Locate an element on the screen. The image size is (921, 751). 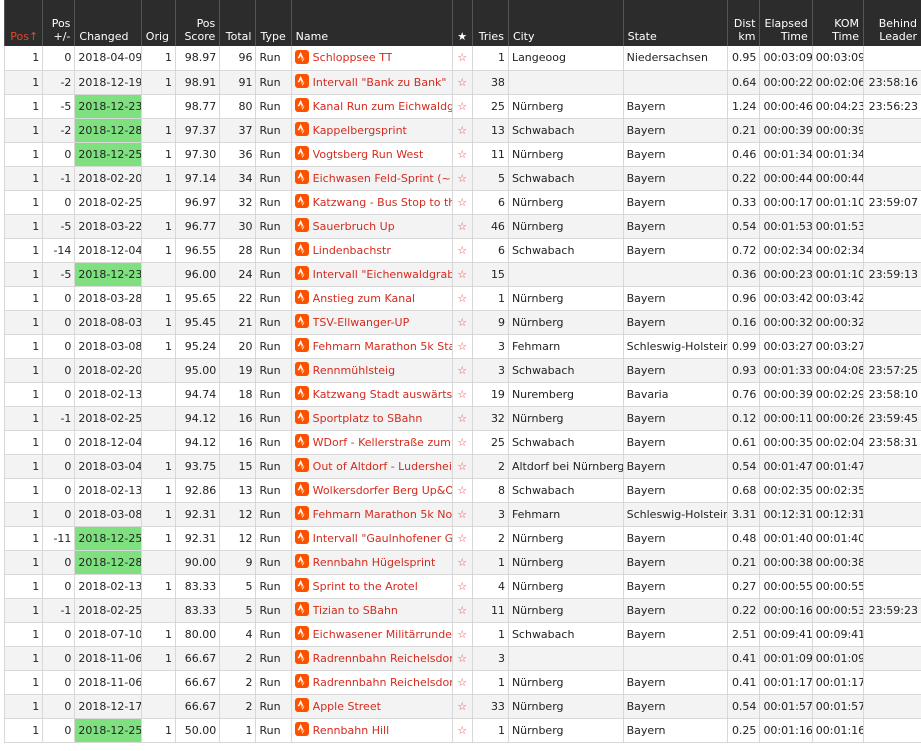
segment-link: Rennbahn Hügelsprint is located at coordinates (374, 562).